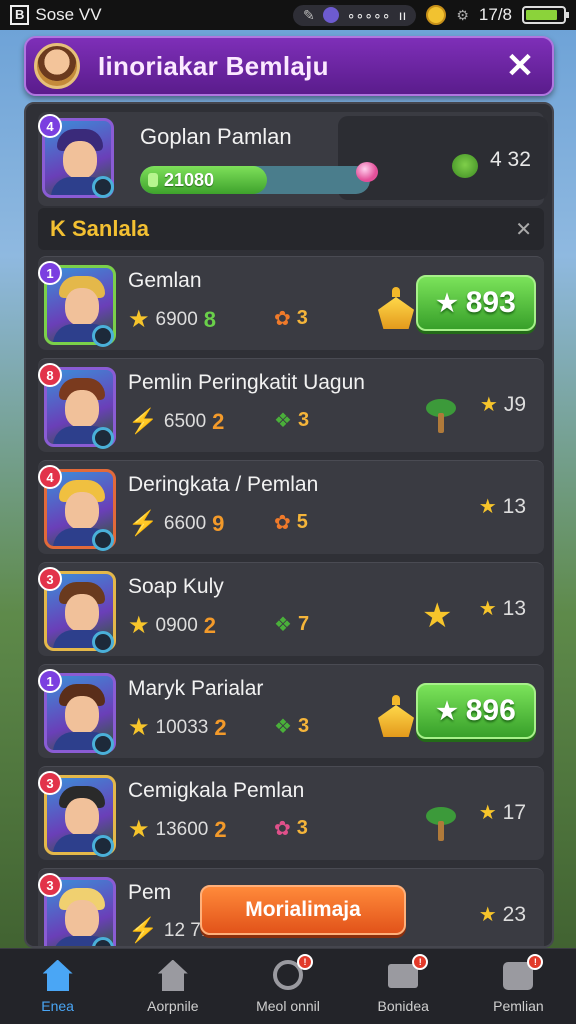 This screenshot has height=1024, width=576. I want to click on leaderboard-row: 1 Gemlan ★ 6900 8 ✿ 3 ★ 893, so click(291, 303).